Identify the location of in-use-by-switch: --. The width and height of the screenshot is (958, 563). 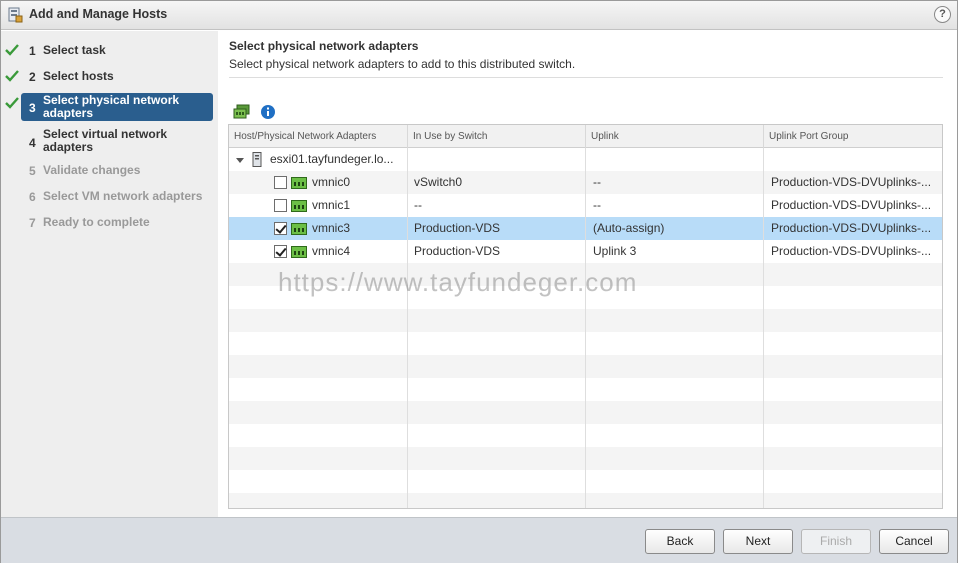
(418, 205).